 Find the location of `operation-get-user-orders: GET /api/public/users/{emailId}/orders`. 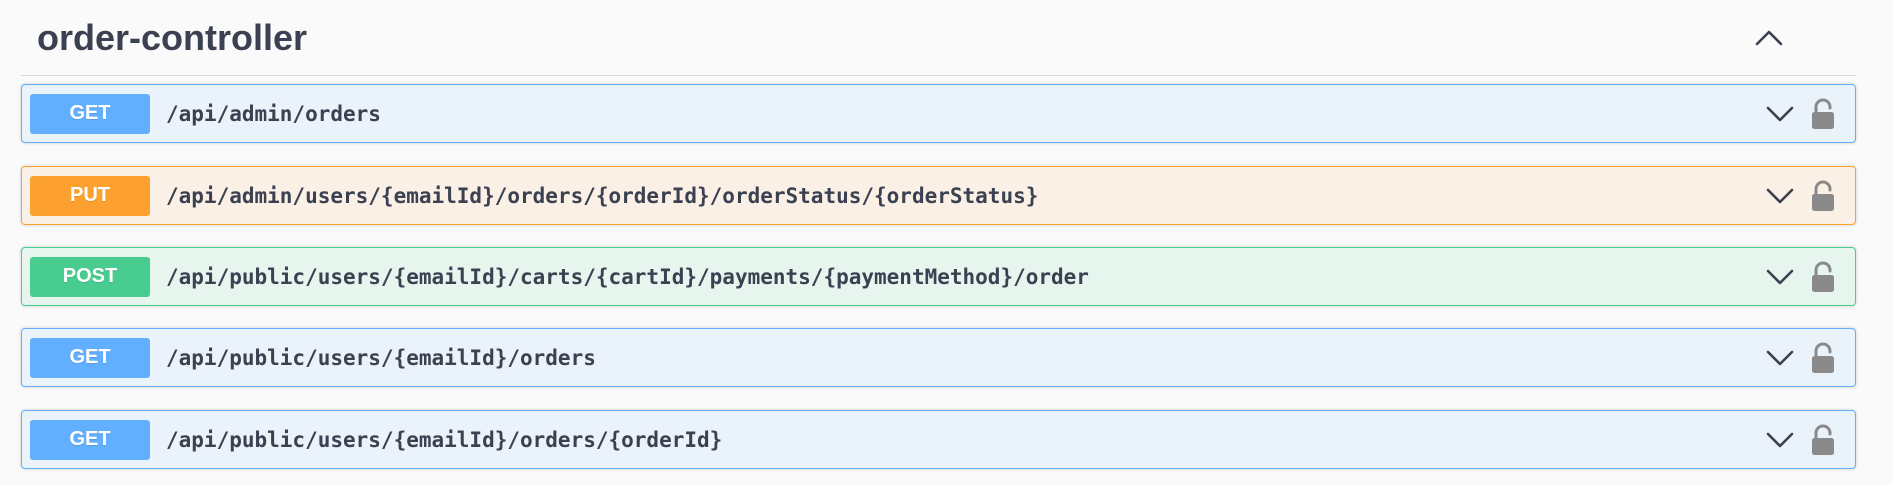

operation-get-user-orders: GET /api/public/users/{emailId}/orders is located at coordinates (938, 357).